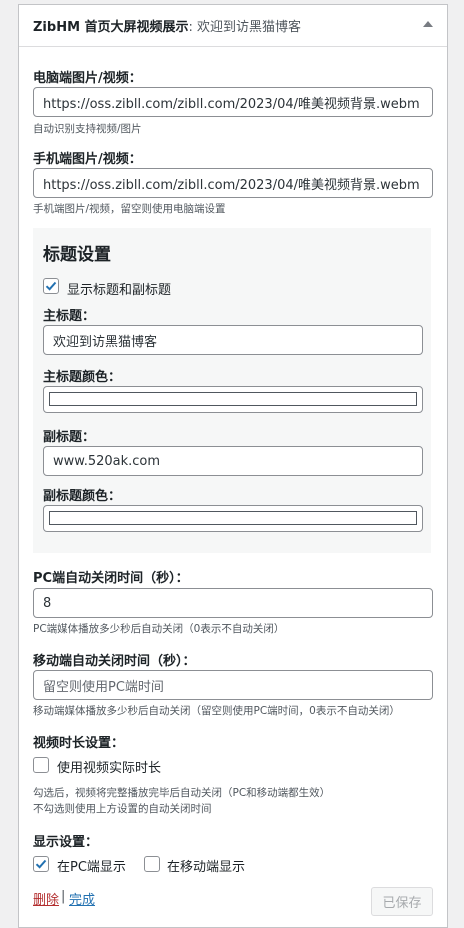  What do you see at coordinates (46, 898) in the screenshot?
I see `delete-link: 删除` at bounding box center [46, 898].